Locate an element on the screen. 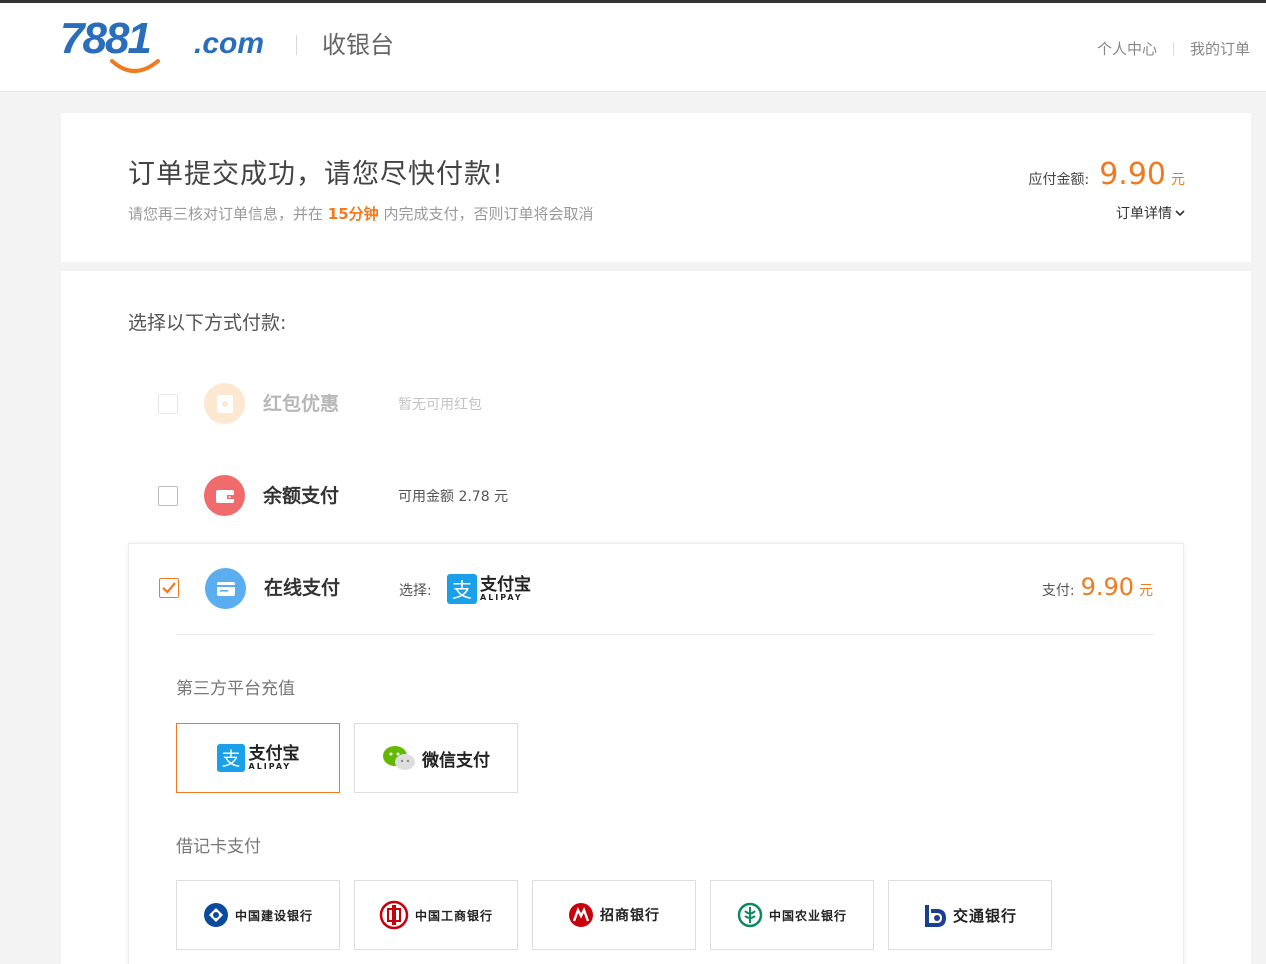 This screenshot has width=1266, height=964. amount-value: 9.90 is located at coordinates (1132, 174).